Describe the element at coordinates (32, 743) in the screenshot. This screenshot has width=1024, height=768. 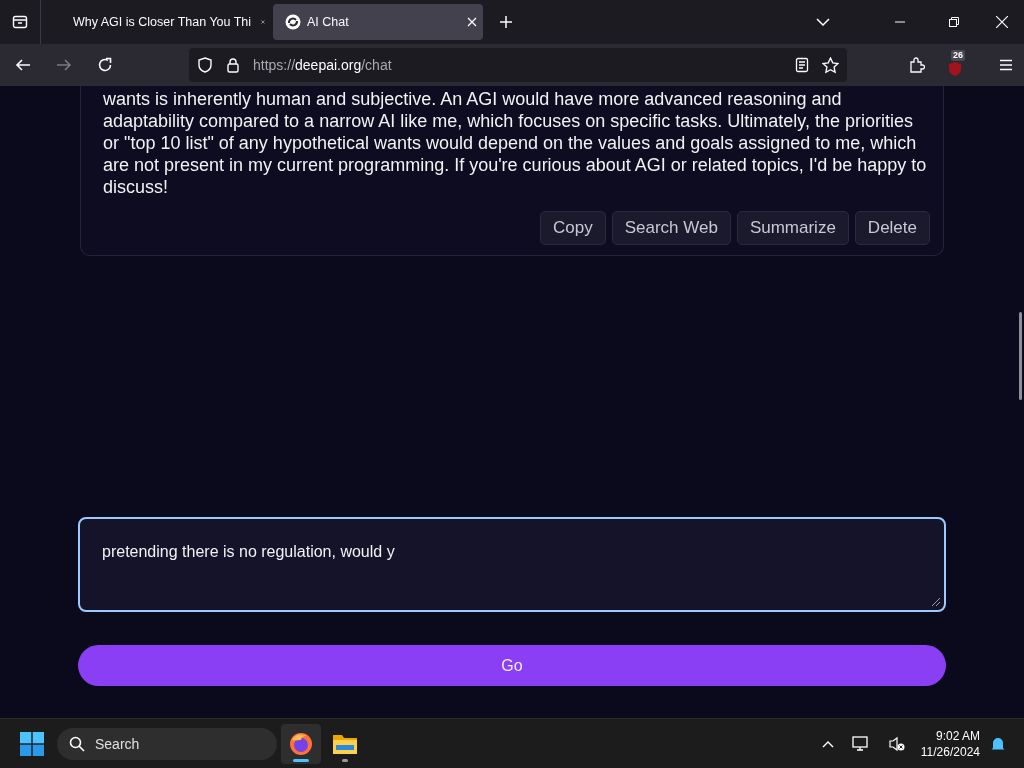
I see `windows-logo-icon` at that location.